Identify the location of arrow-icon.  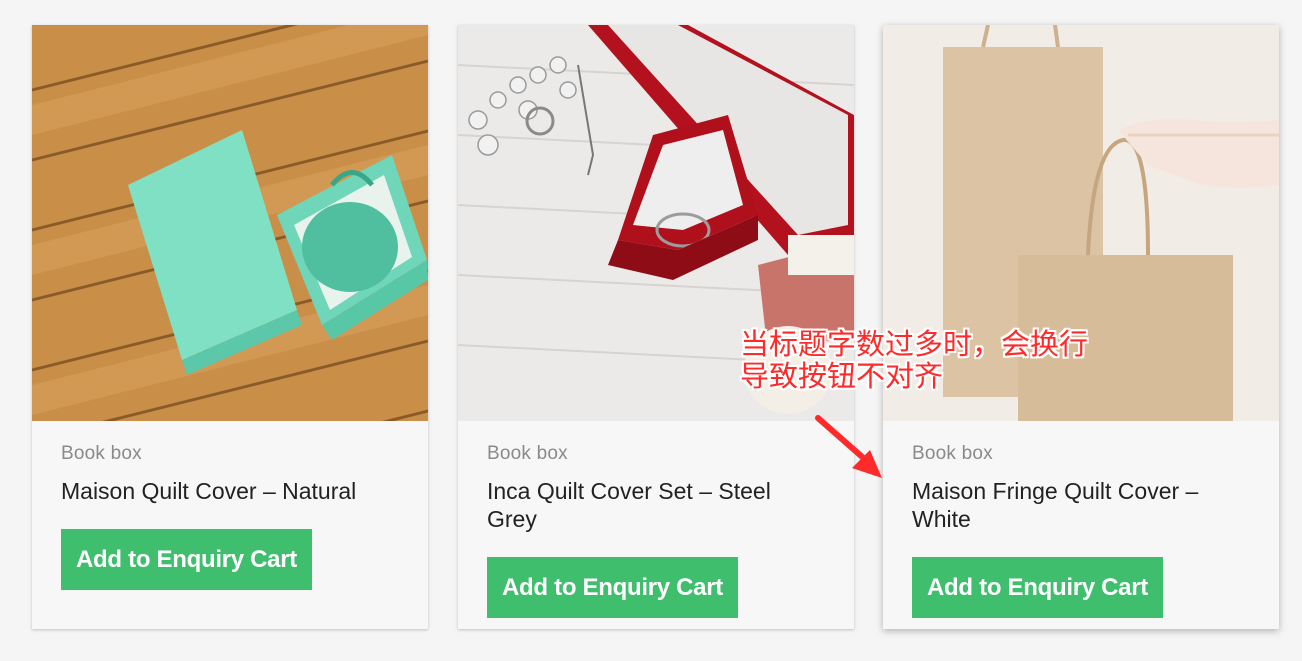
(848, 446).